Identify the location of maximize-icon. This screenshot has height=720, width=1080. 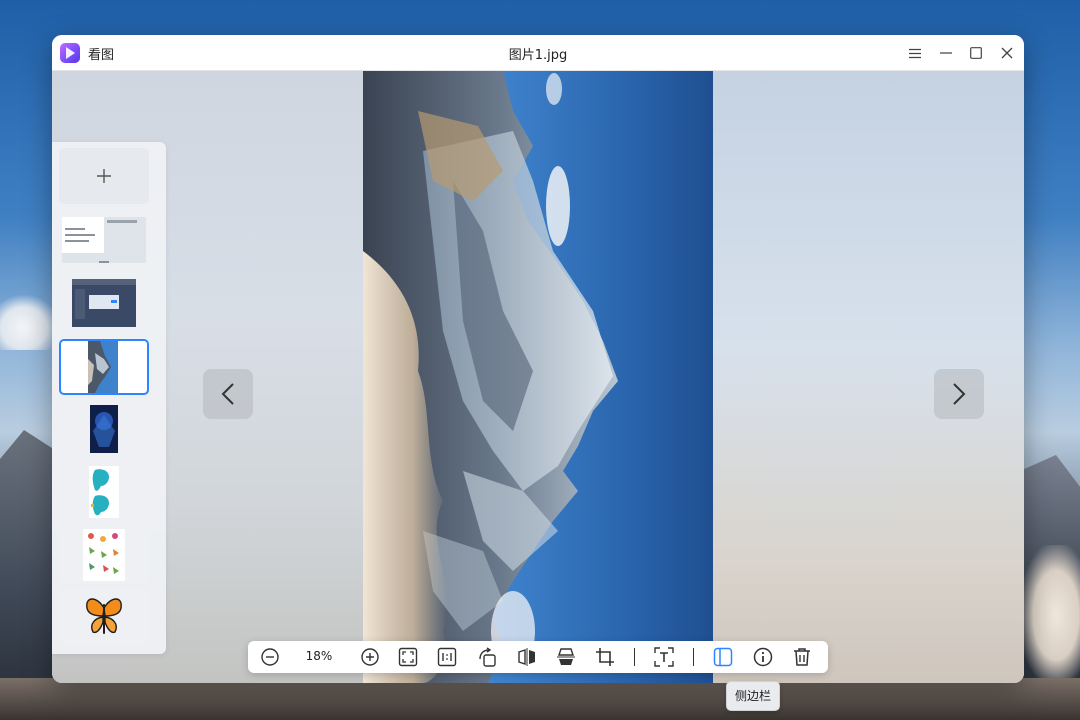
(976, 53).